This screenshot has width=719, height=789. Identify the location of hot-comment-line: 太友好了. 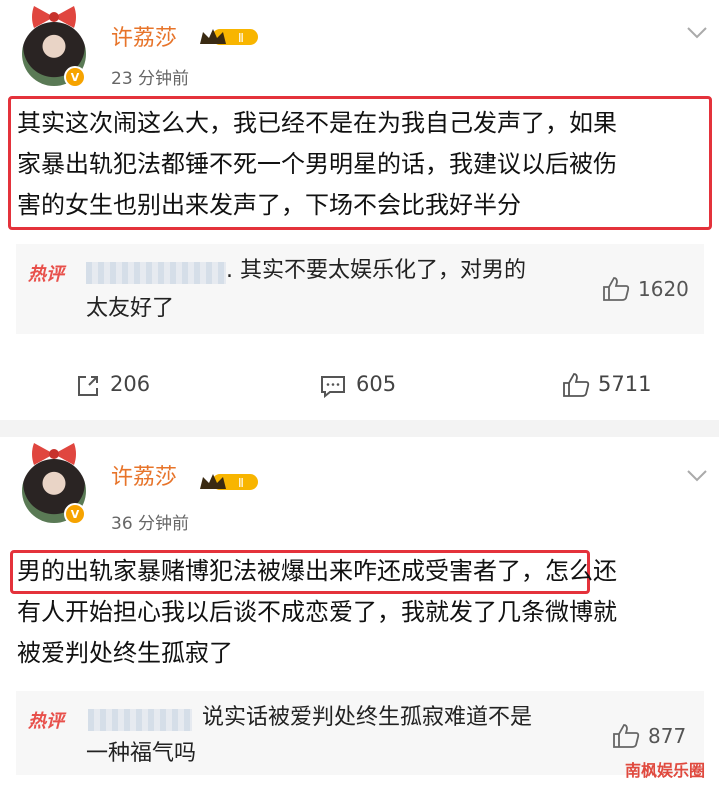
(130, 308).